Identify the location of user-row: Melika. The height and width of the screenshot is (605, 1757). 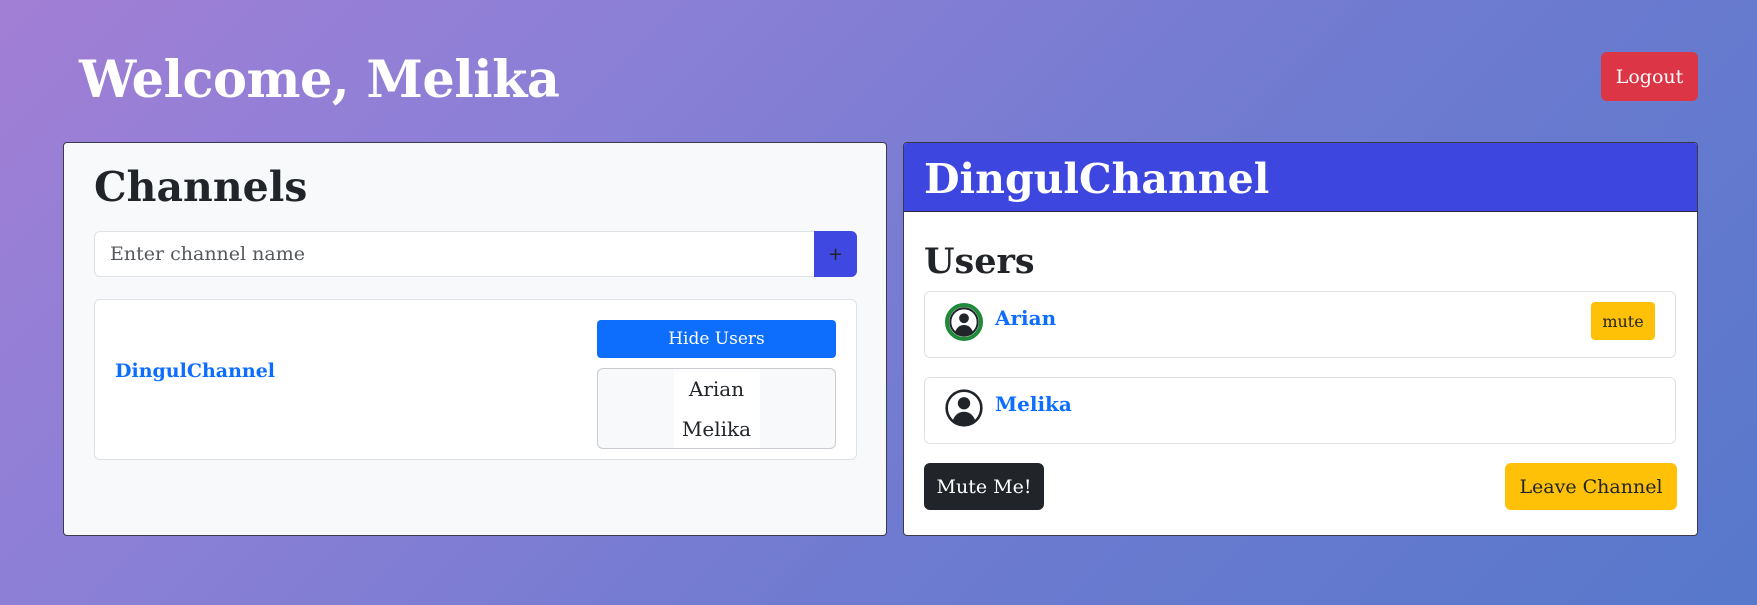
(1300, 410).